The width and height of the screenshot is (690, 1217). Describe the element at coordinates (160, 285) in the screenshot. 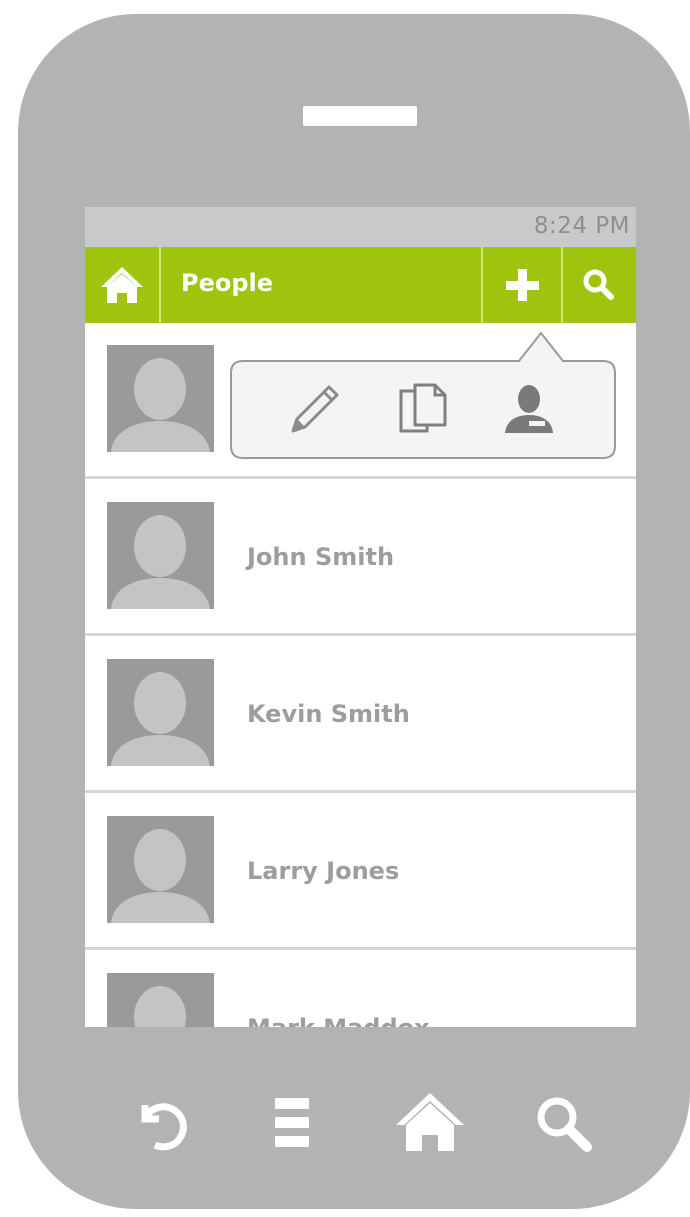

I see `action-bar-divider` at that location.